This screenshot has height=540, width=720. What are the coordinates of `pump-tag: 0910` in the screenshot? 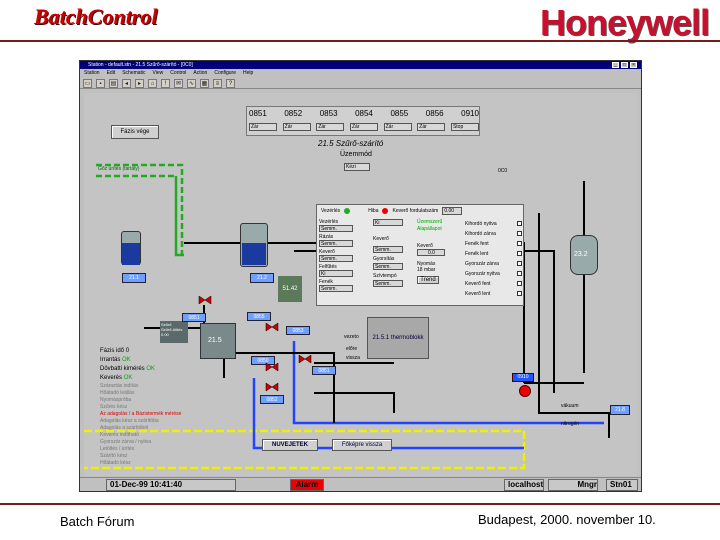 It's located at (523, 377).